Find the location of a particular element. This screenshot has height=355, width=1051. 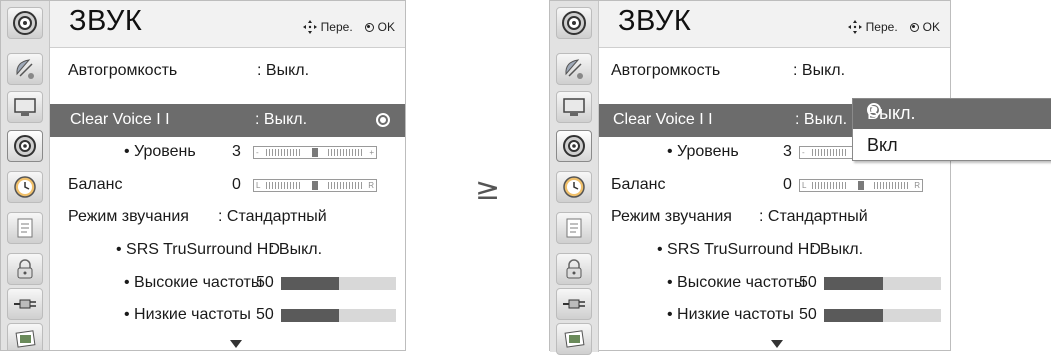

srs-label: • SRS TruSurround HD is located at coordinates (198, 249).